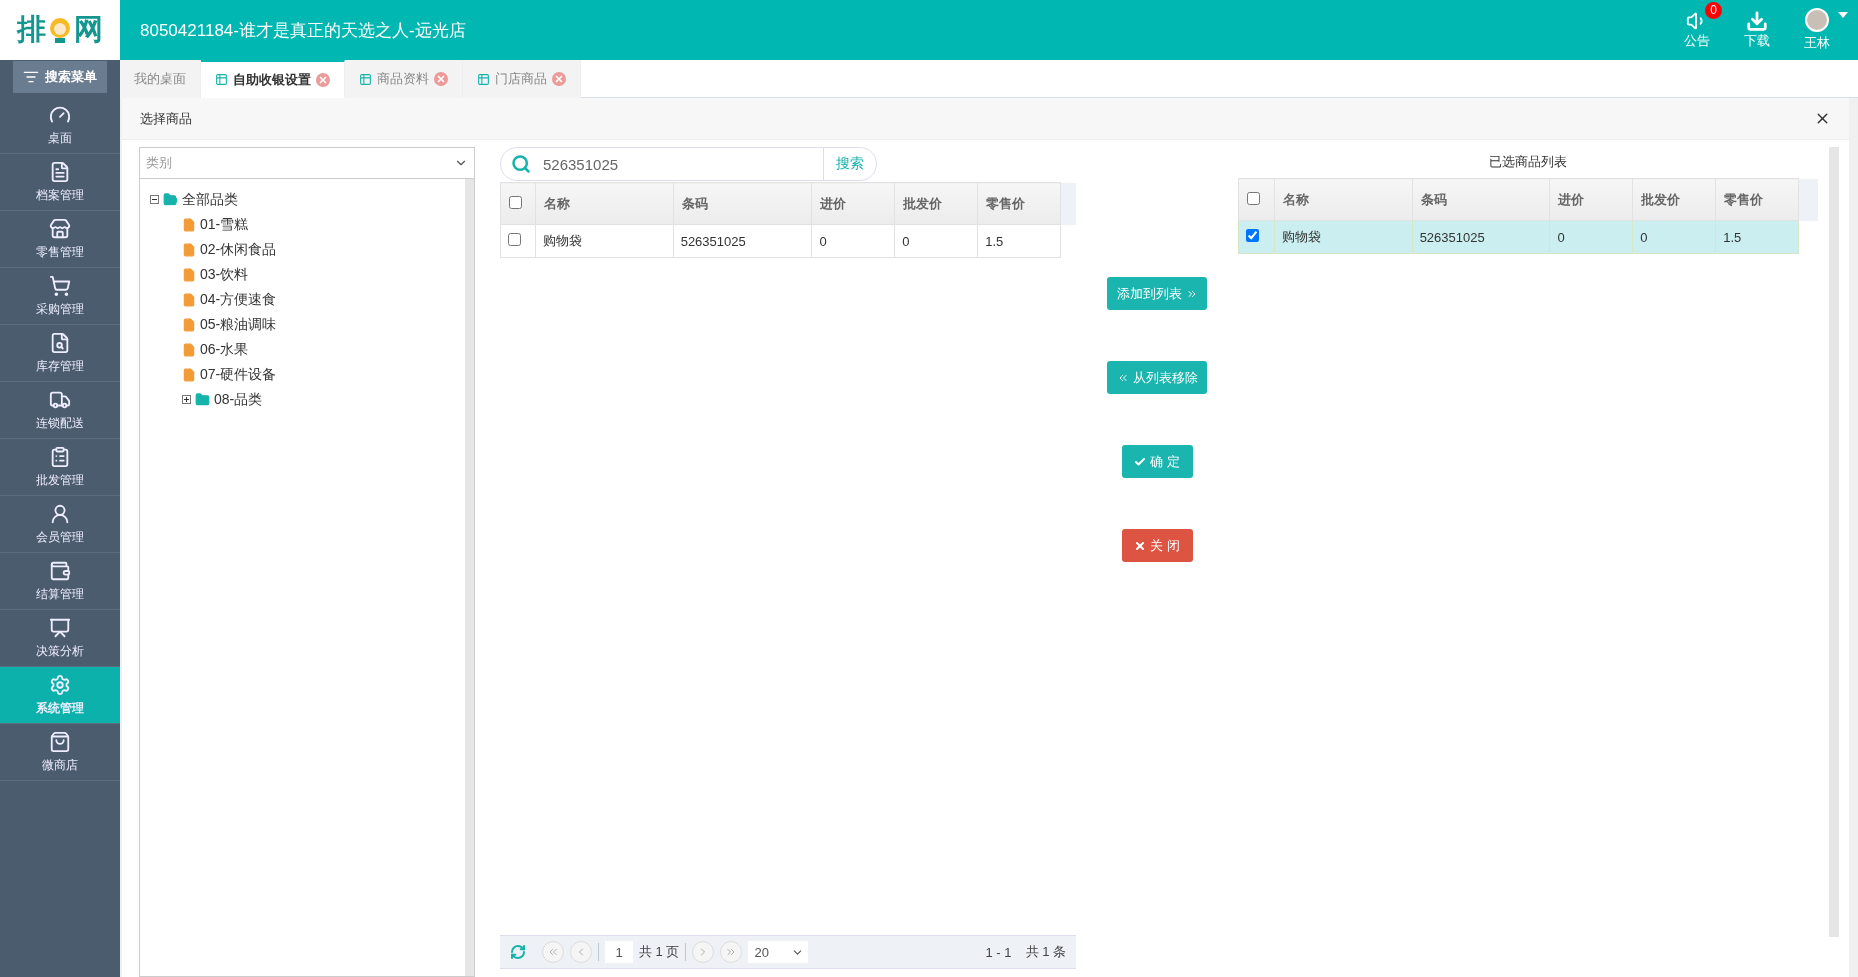  I want to click on record-total: 共 1 条, so click(1045, 952).